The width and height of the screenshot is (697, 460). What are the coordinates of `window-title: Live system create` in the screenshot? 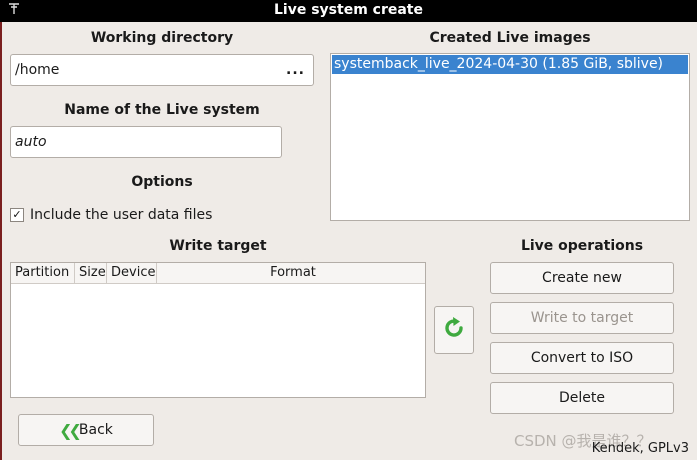 It's located at (348, 10).